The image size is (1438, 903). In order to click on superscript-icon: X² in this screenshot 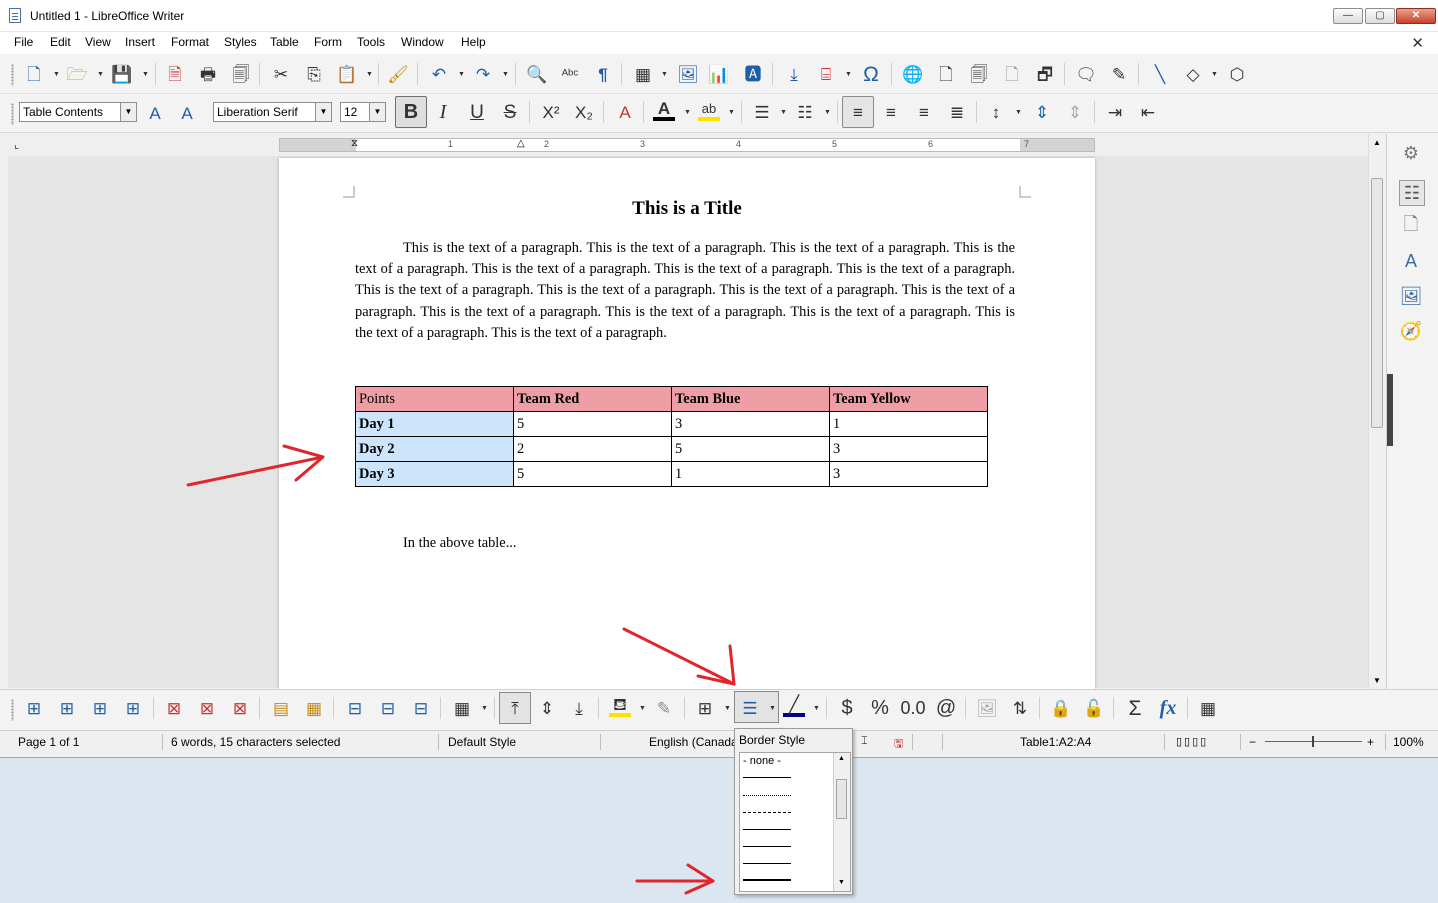, I will do `click(551, 112)`.